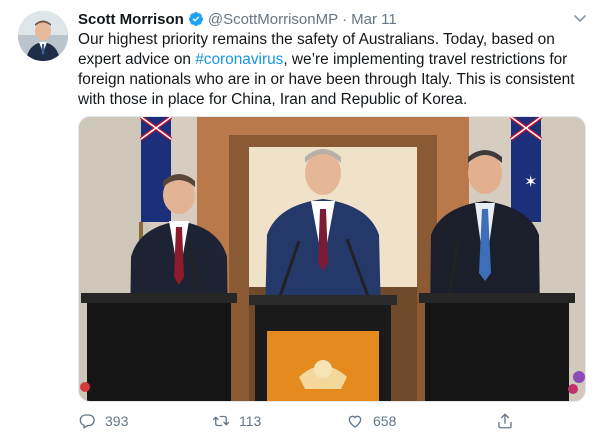 The height and width of the screenshot is (434, 600). What do you see at coordinates (273, 19) in the screenshot?
I see `author-handle: @ScottMorrisonMP` at bounding box center [273, 19].